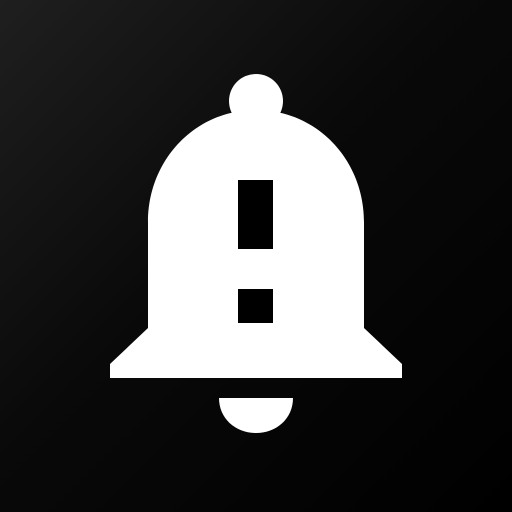  What do you see at coordinates (255, 306) in the screenshot?
I see `alert-mark-dot` at bounding box center [255, 306].